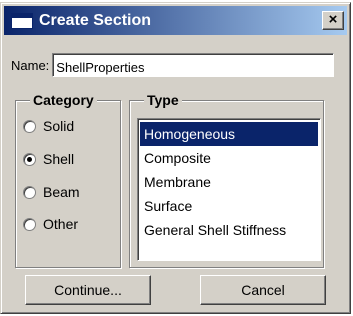 The width and height of the screenshot is (353, 316). I want to click on category-option-label: Beam, so click(61, 192).